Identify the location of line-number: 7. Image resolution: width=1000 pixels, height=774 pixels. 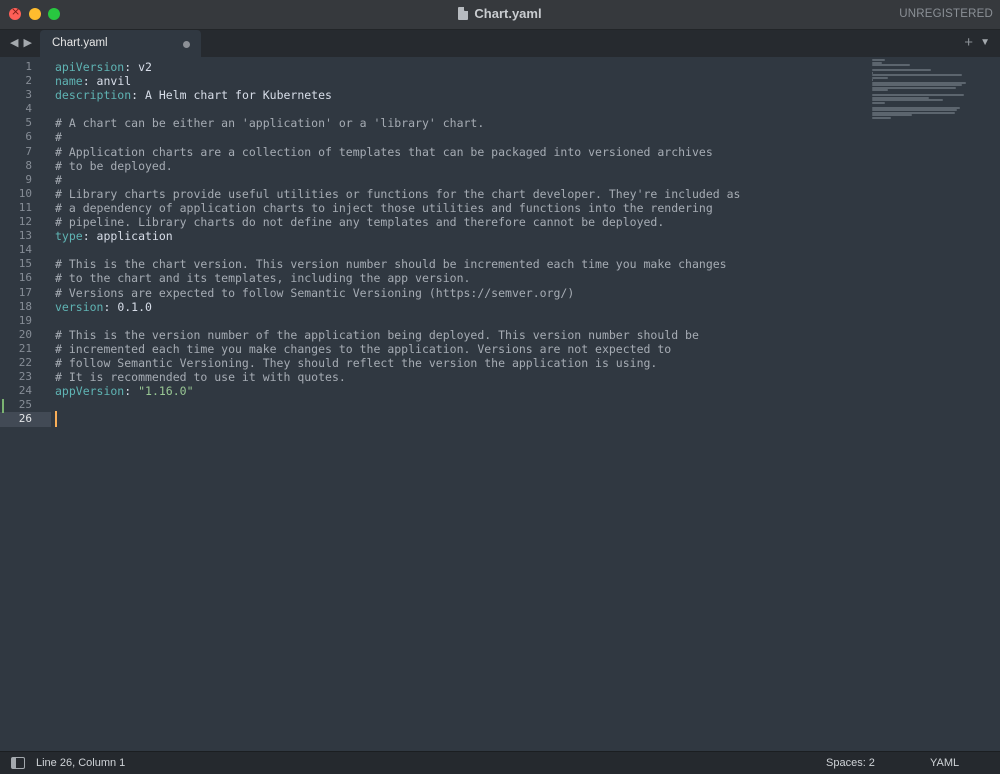
(28, 151).